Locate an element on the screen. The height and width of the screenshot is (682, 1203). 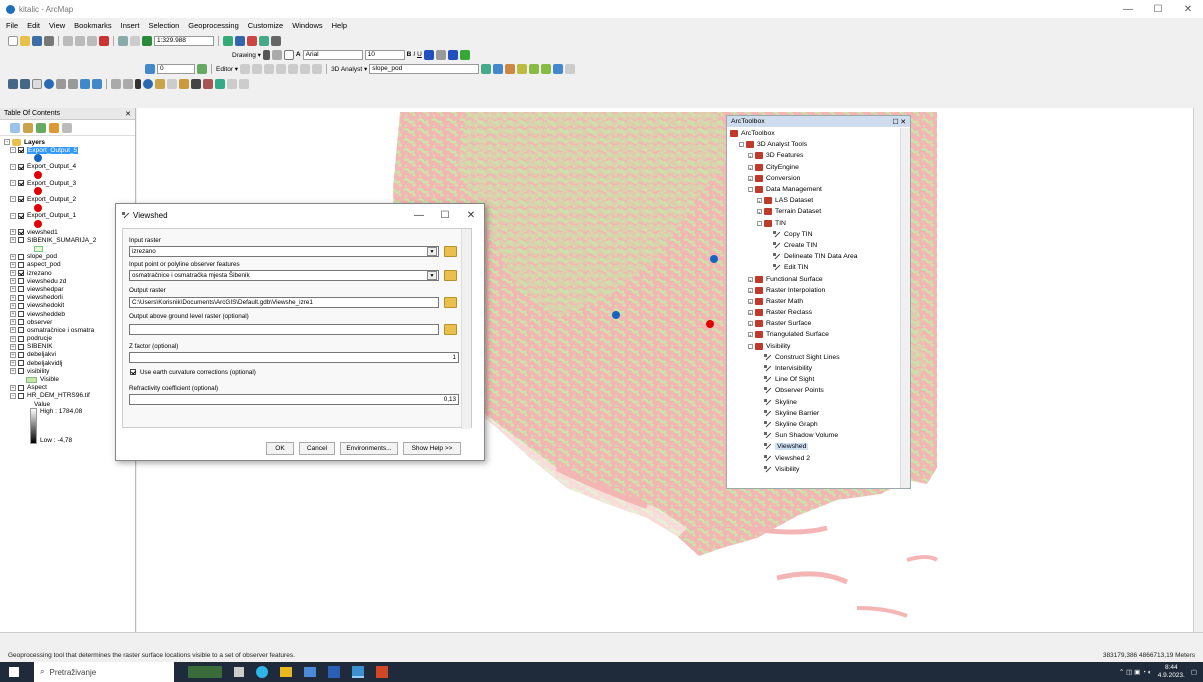
profile-graph-icon is located at coordinates (546, 68).